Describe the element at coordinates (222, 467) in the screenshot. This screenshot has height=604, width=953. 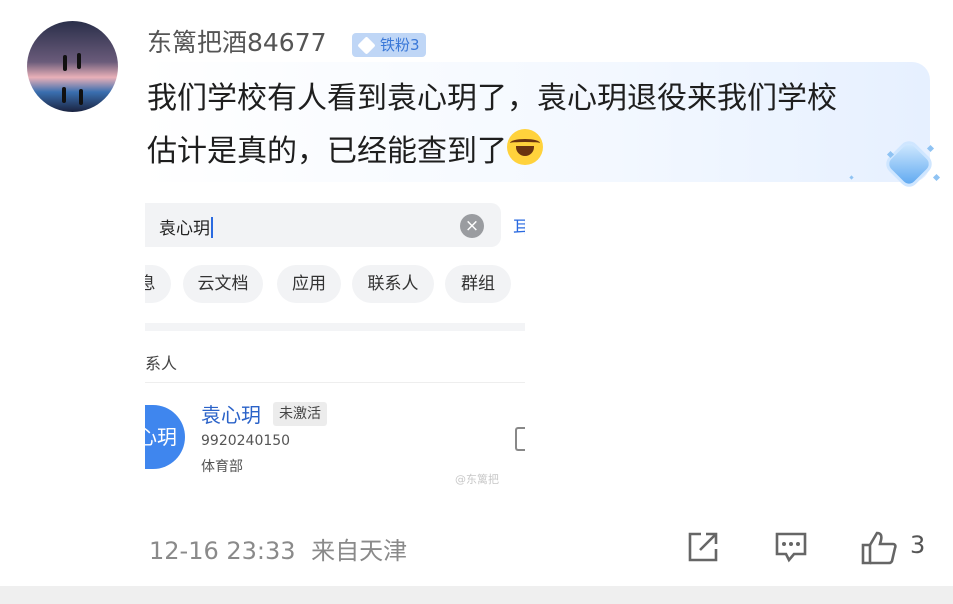
I see `contact-department: 体育部` at that location.